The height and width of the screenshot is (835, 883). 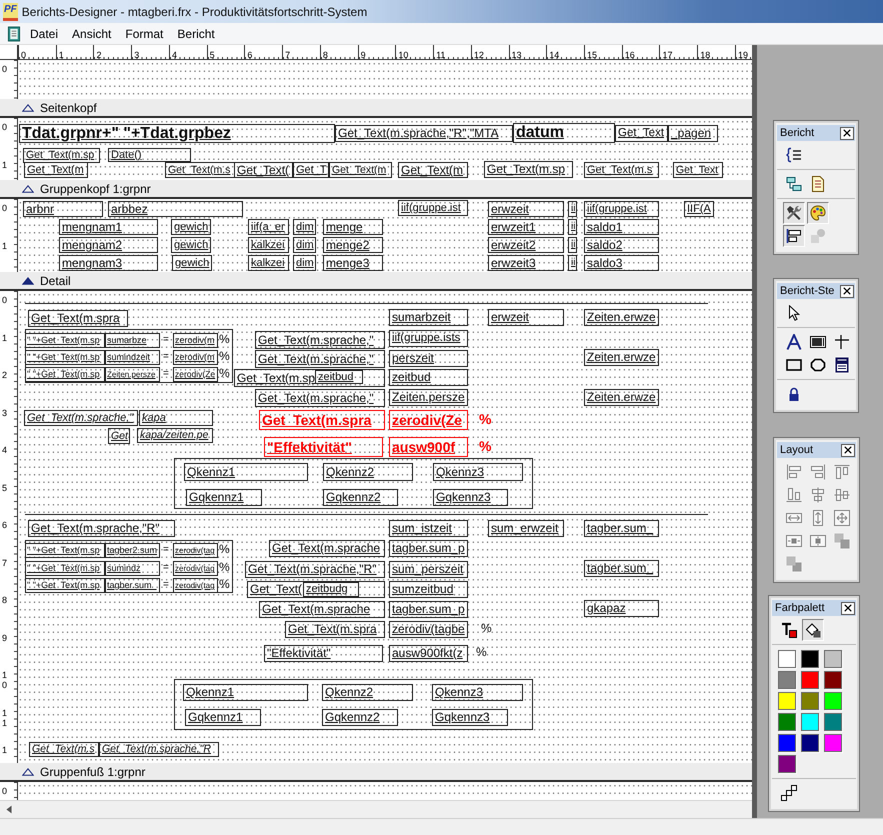 What do you see at coordinates (699, 209) in the screenshot?
I see `report-field: IIF(A` at bounding box center [699, 209].